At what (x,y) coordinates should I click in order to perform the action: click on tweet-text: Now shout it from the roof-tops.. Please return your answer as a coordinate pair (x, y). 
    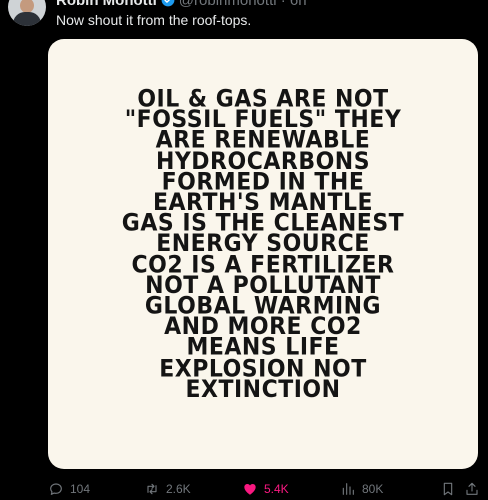
    Looking at the image, I should click on (154, 20).